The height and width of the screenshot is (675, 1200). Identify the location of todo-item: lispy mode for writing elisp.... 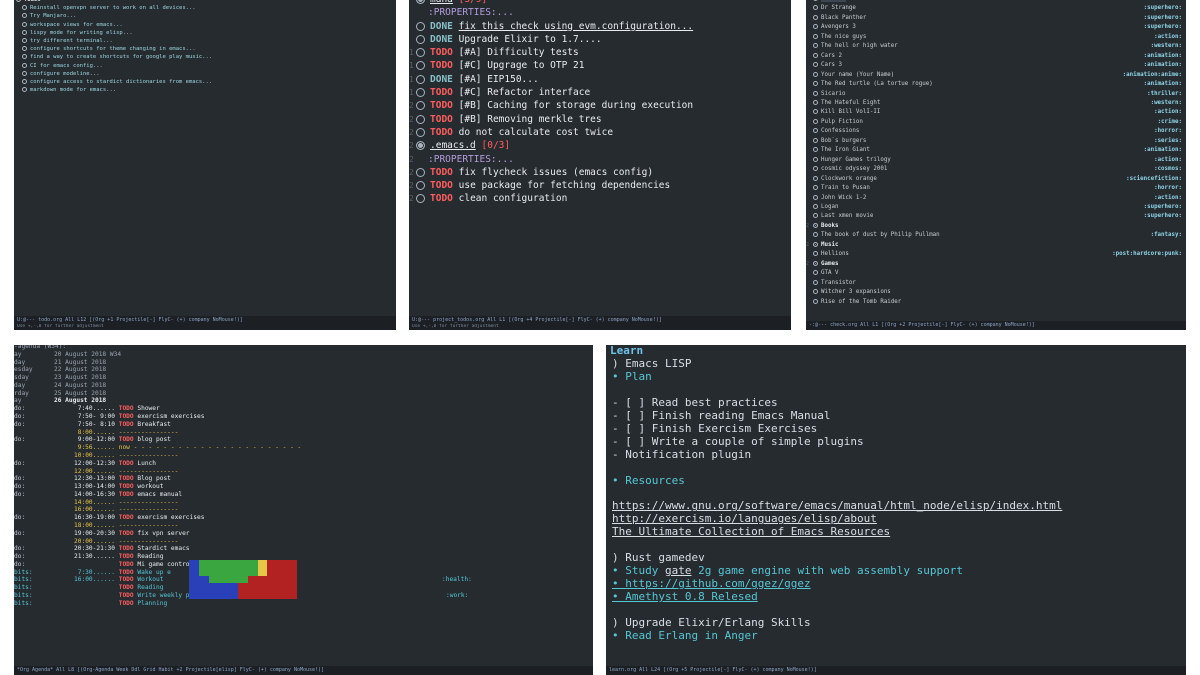
(205, 33).